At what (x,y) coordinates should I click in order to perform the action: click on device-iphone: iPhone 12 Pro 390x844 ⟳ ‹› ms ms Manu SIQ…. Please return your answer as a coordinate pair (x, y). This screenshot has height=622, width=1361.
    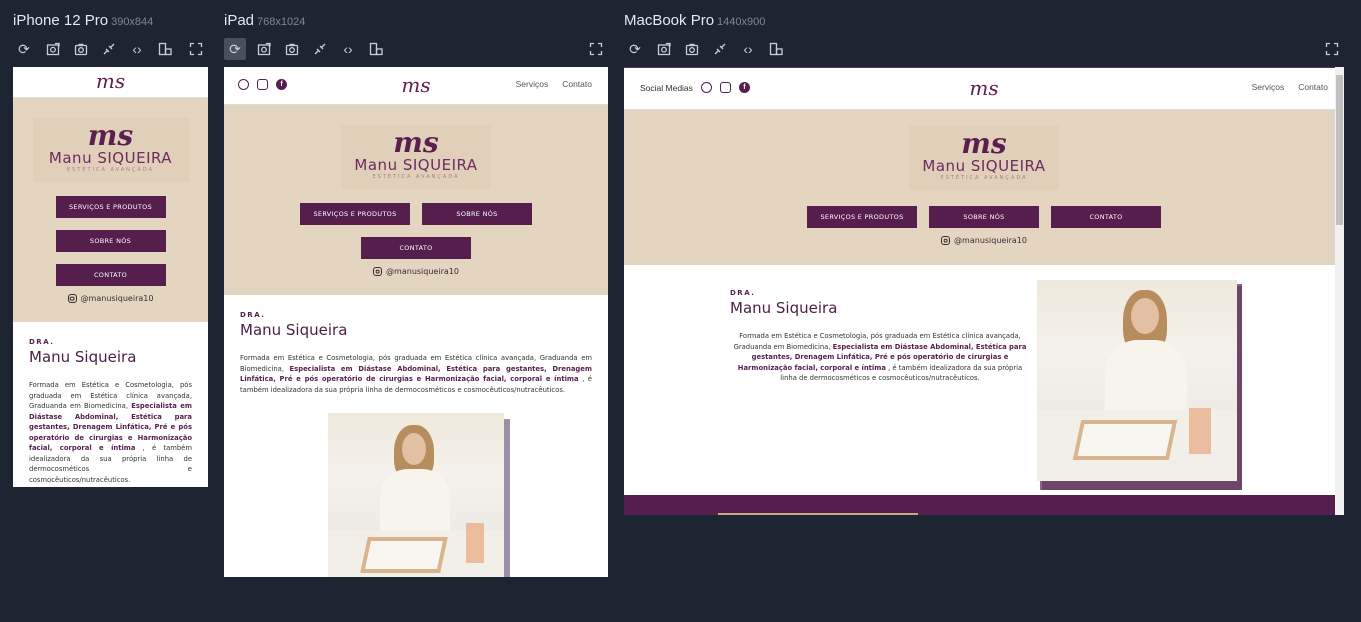
    Looking at the image, I should click on (111, 252).